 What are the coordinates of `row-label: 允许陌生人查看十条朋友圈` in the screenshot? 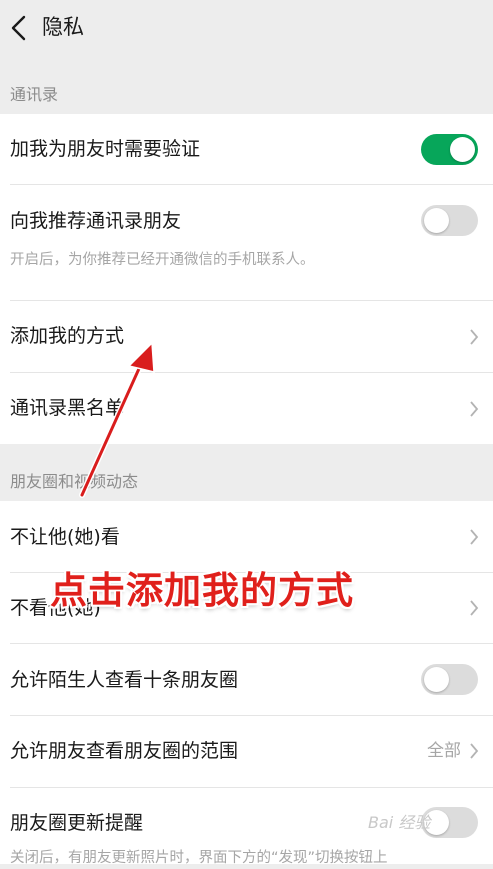 It's located at (124, 680).